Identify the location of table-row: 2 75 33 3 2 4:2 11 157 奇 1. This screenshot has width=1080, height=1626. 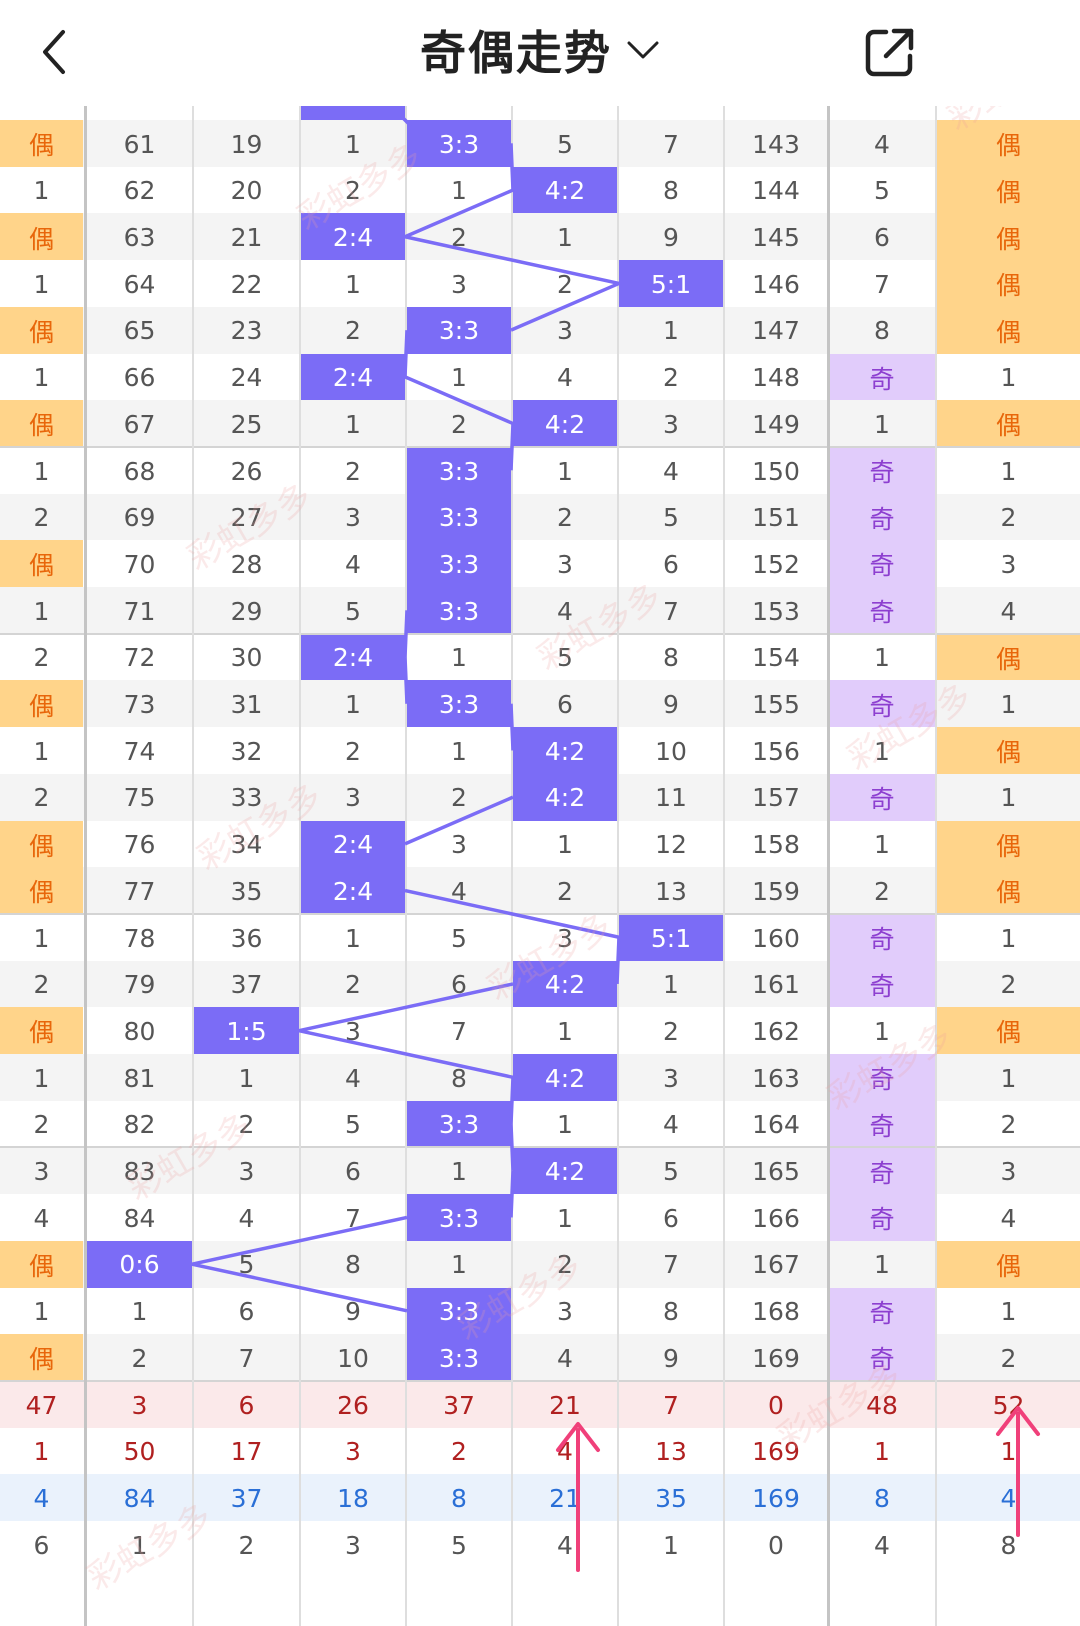
(540, 798).